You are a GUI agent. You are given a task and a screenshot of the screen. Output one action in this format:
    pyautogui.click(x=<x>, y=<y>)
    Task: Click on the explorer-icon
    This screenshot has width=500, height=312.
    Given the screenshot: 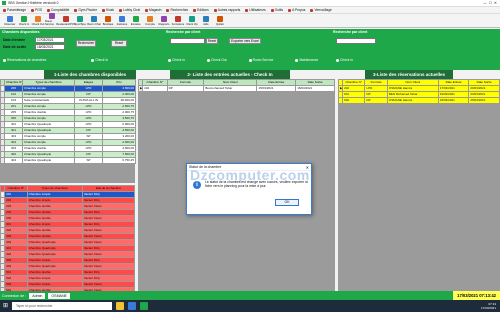 What is the action you would take?
    pyautogui.click(x=120, y=306)
    